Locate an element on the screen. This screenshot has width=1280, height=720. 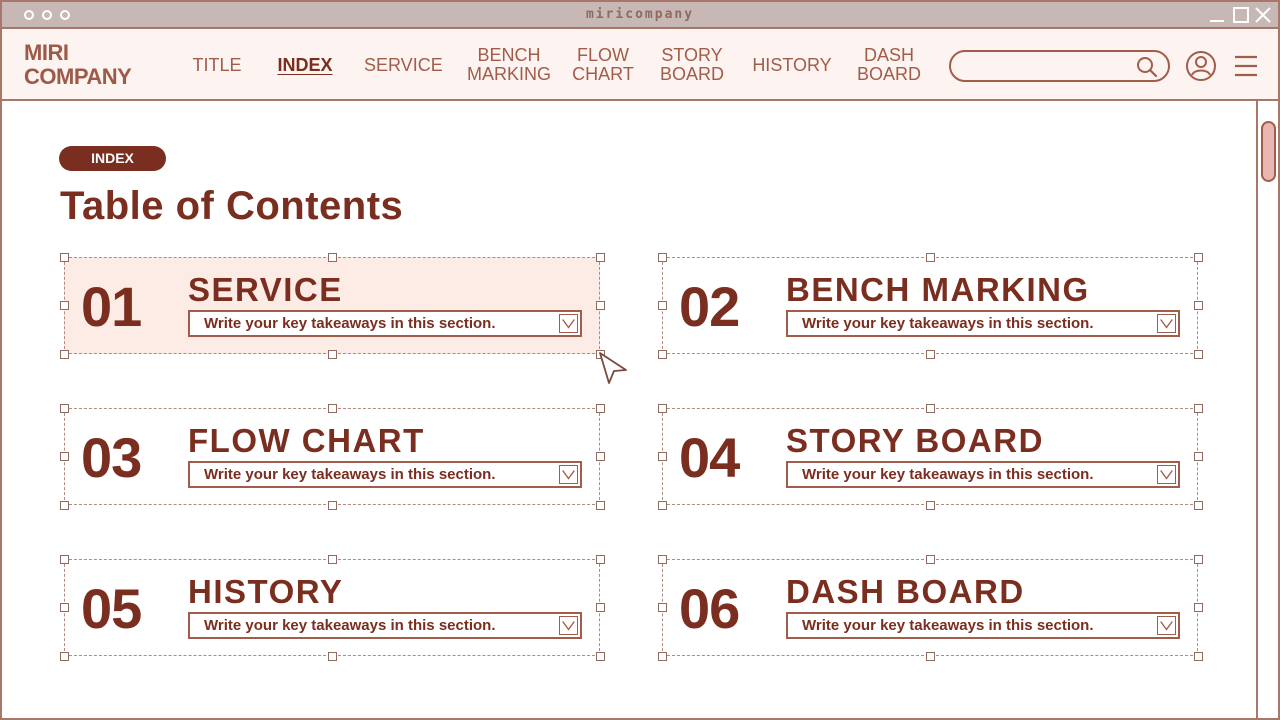
nav-item-bench-marking: BENCH MARKING is located at coordinates (509, 65).